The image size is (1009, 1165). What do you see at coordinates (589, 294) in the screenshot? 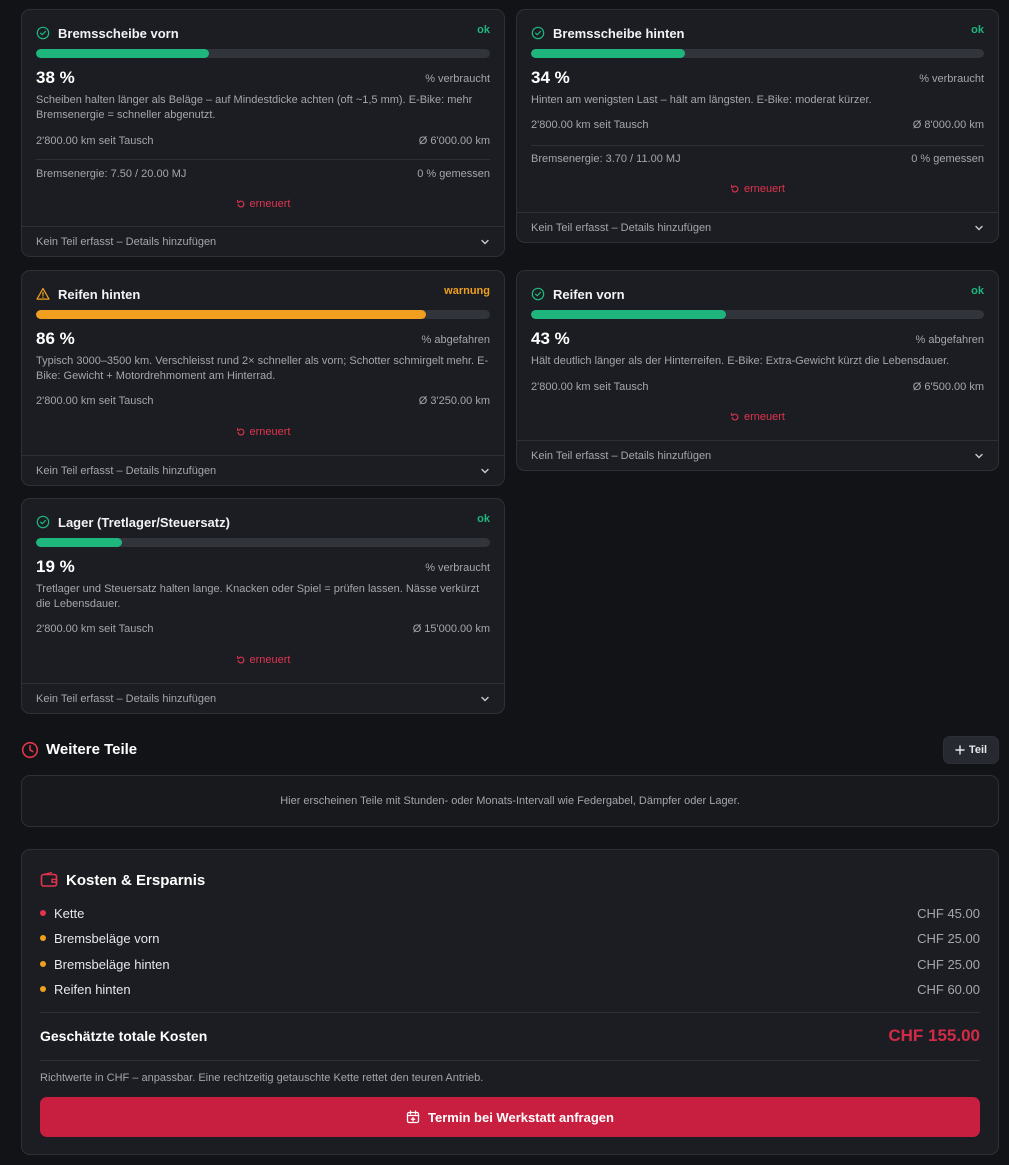
I see `card-title: Reifen vorn` at bounding box center [589, 294].